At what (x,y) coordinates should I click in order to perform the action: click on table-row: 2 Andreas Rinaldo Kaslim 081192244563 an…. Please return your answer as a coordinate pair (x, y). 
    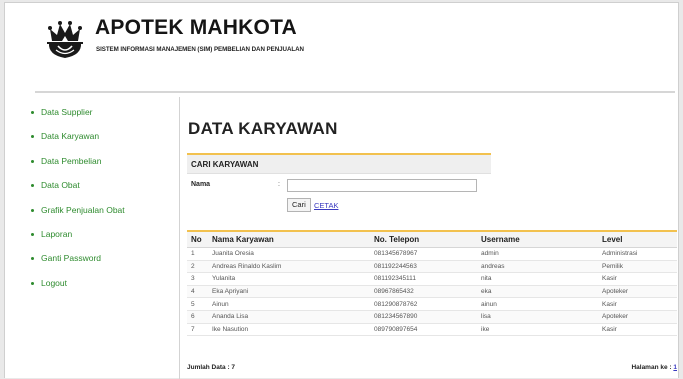
    Looking at the image, I should click on (432, 267).